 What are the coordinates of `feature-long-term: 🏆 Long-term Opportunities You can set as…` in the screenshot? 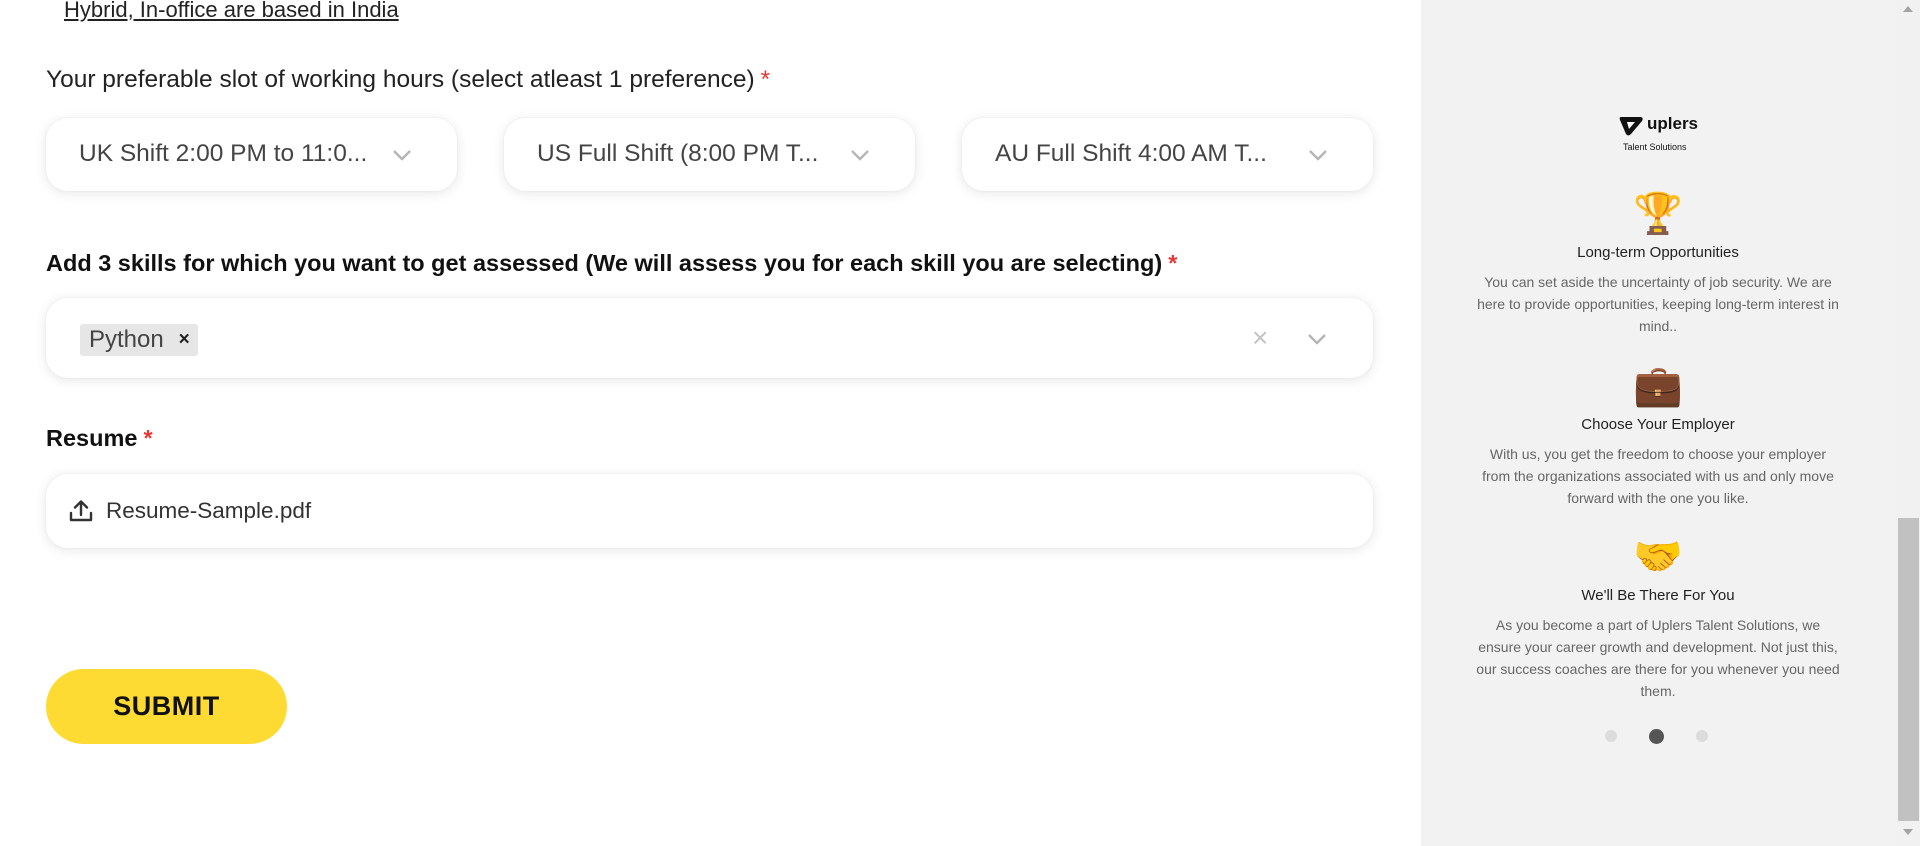 It's located at (1658, 264).